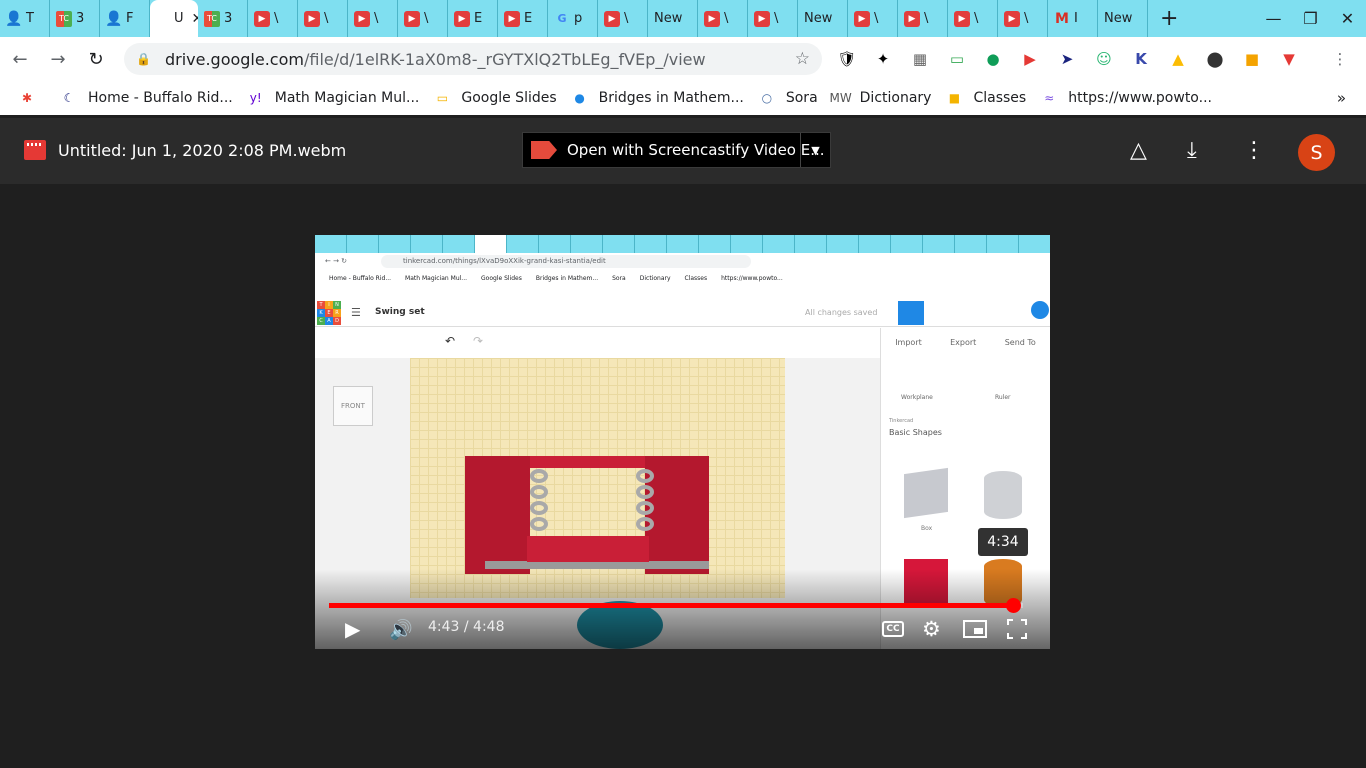  I want to click on profile-icon, so click(1040, 310).